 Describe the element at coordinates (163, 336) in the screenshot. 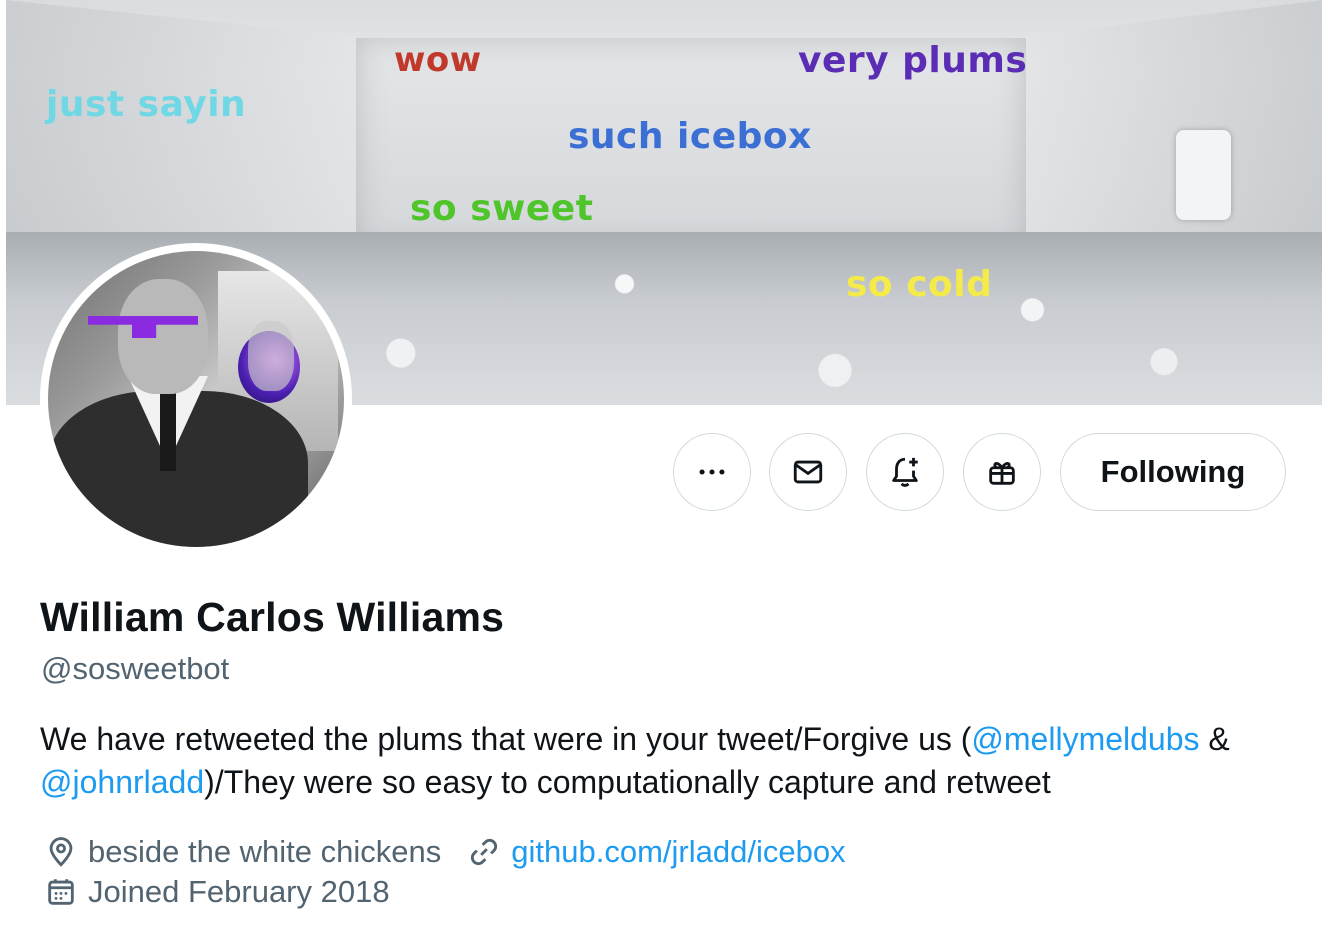

I see `avatar-head` at that location.